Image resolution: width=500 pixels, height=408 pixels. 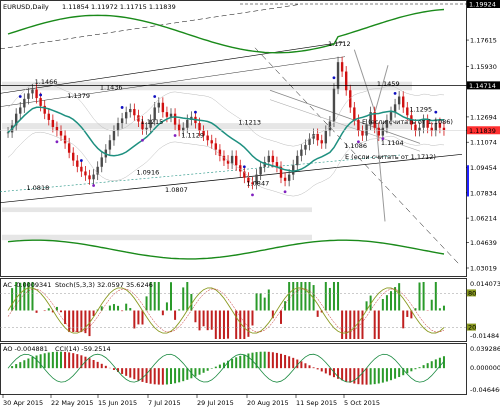 I want to click on ac-axis-label: 0.014073, so click(x=485, y=284).